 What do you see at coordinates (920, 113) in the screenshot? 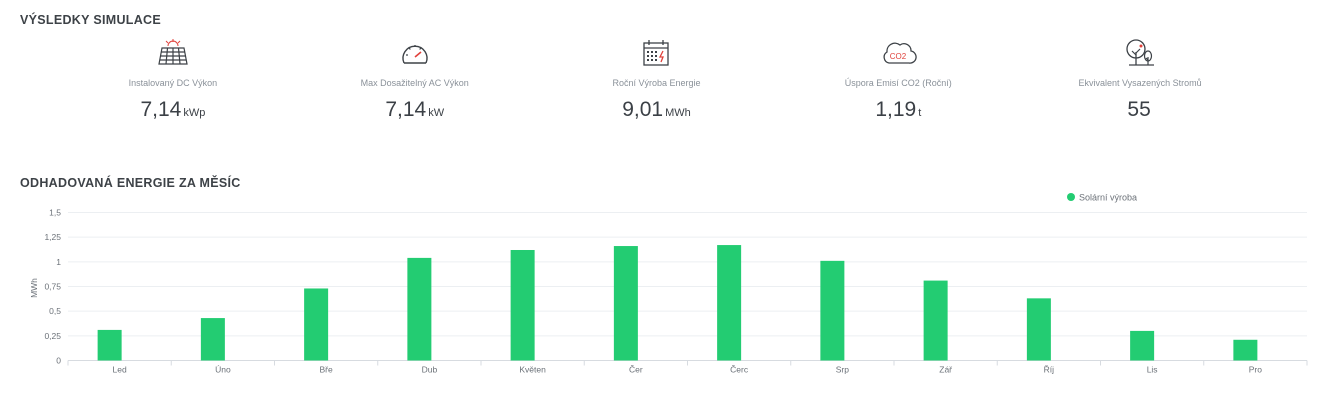
I see `stat-unit: t` at bounding box center [920, 113].